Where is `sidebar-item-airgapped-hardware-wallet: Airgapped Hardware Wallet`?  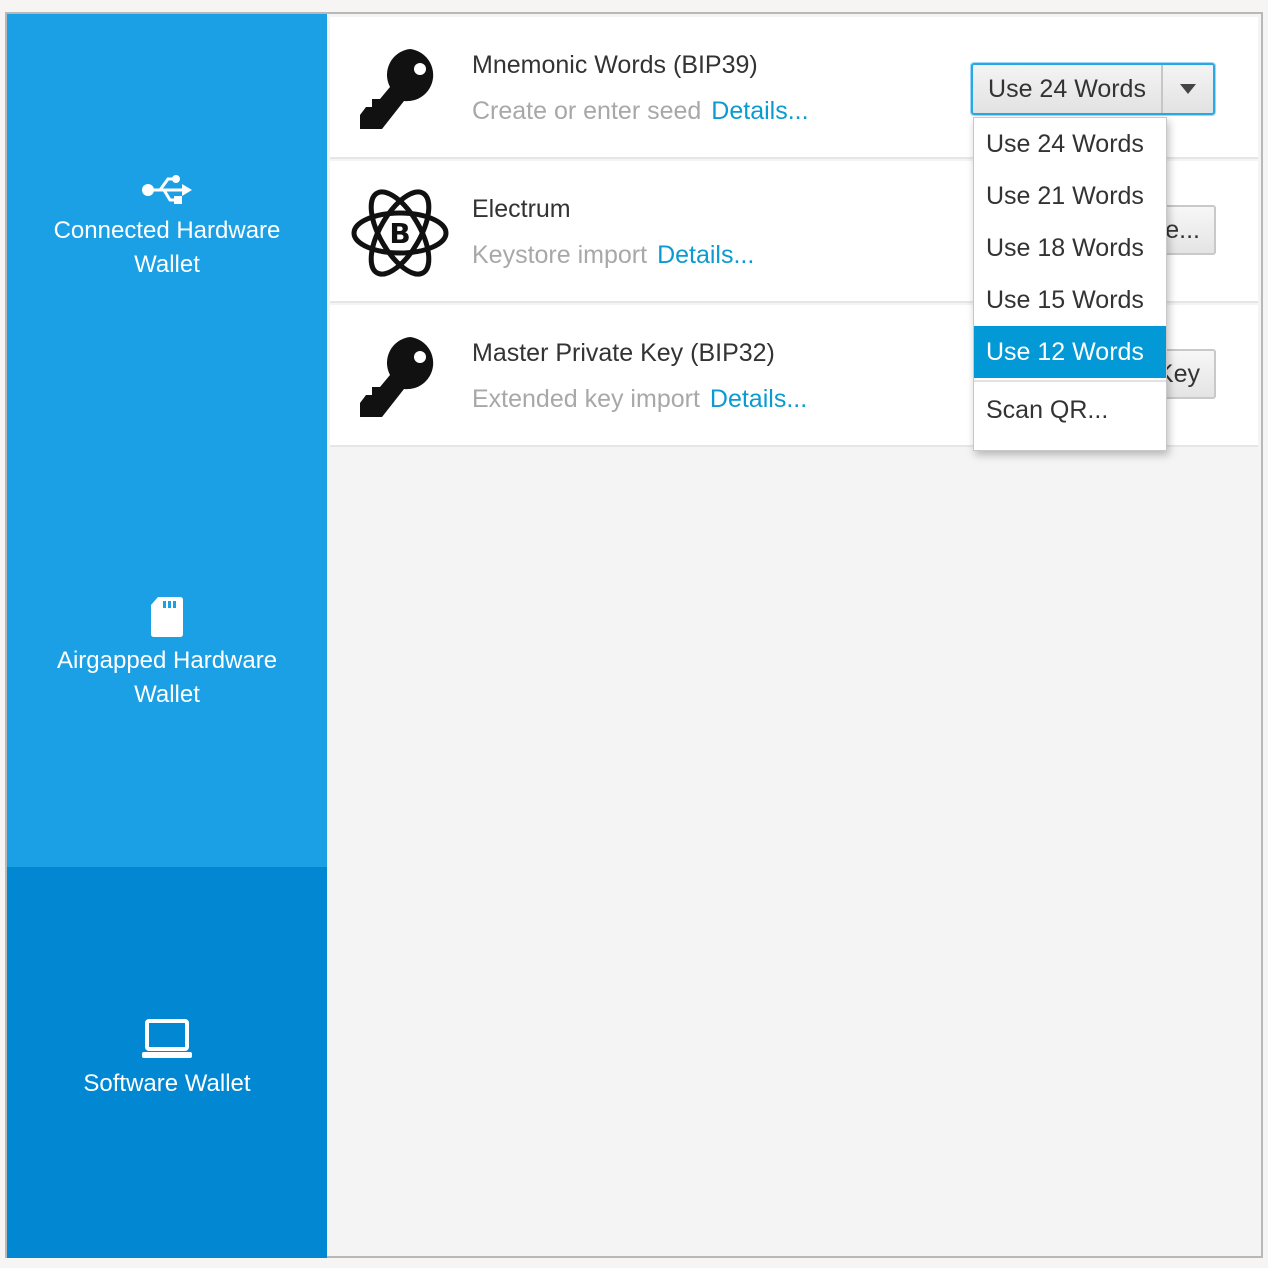
sidebar-item-airgapped-hardware-wallet: Airgapped Hardware Wallet is located at coordinates (167, 654).